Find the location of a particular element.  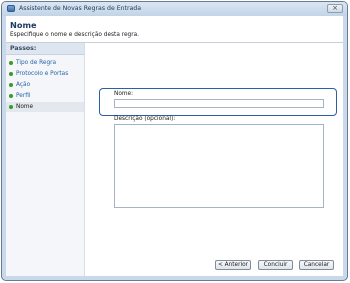

name-input is located at coordinates (219, 103).